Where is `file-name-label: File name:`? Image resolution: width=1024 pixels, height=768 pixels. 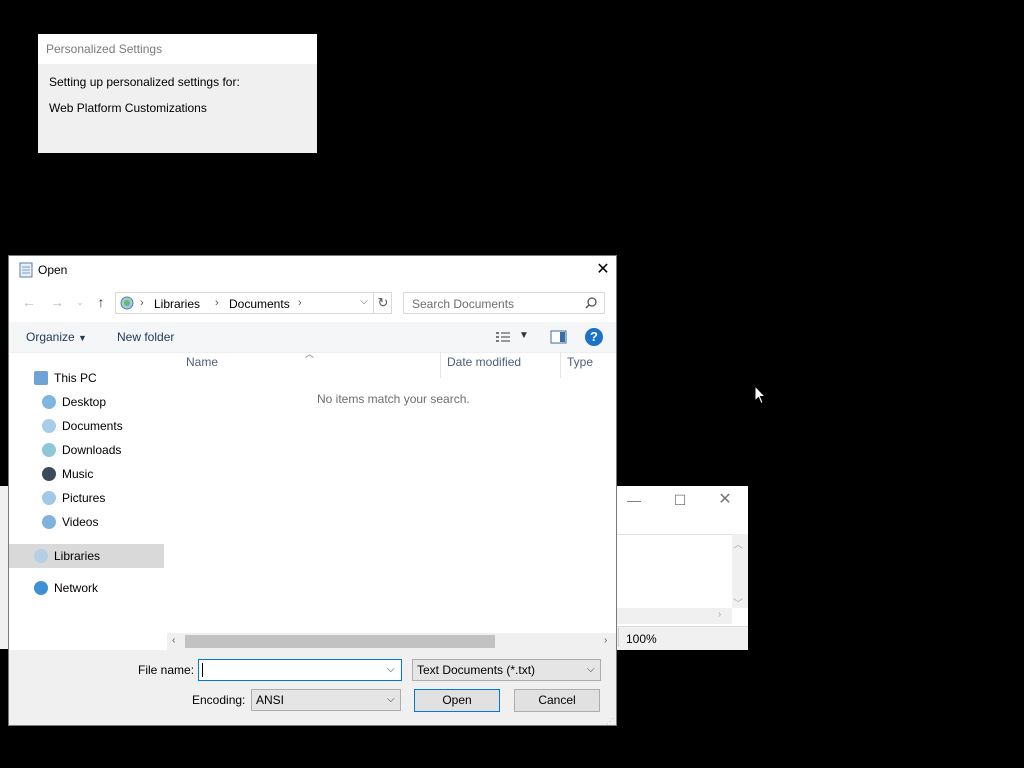
file-name-label: File name: is located at coordinates (166, 670).